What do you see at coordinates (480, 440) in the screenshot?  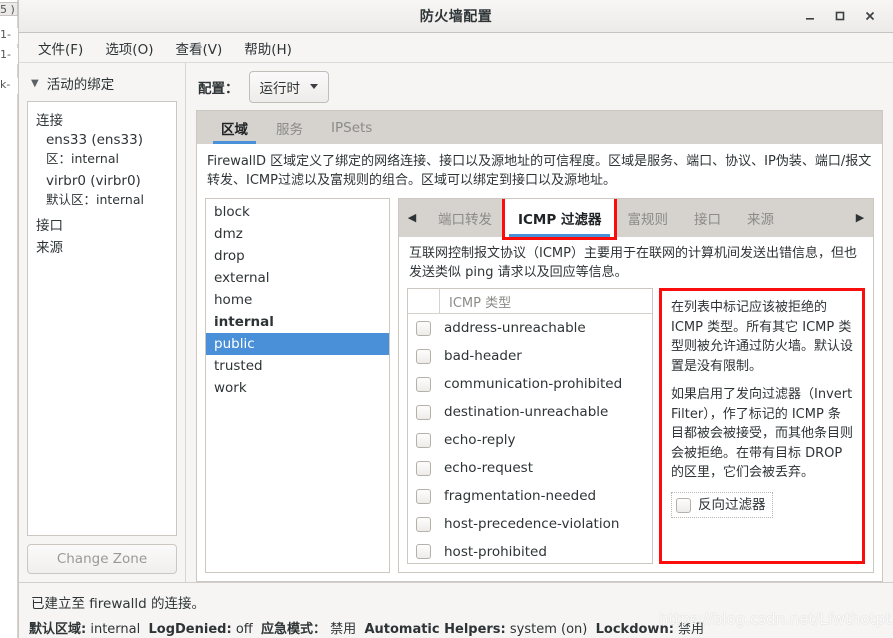 I see `icmp-type-label: echo-reply` at bounding box center [480, 440].